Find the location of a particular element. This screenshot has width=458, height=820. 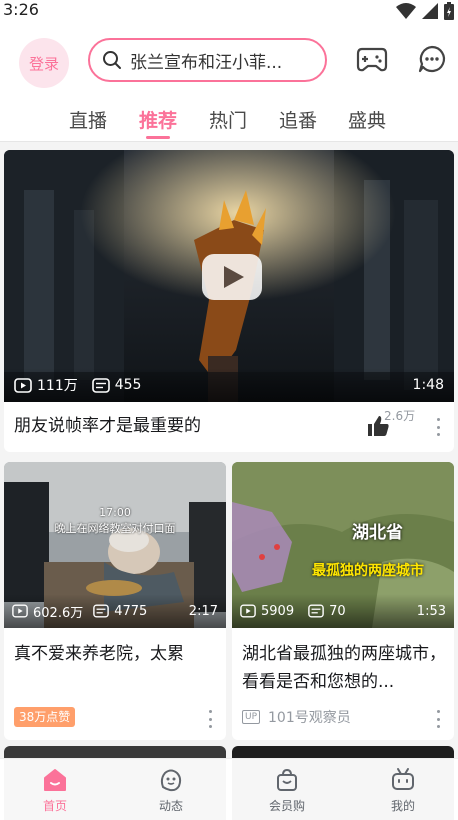

view-count: 602.6万 is located at coordinates (47, 611).